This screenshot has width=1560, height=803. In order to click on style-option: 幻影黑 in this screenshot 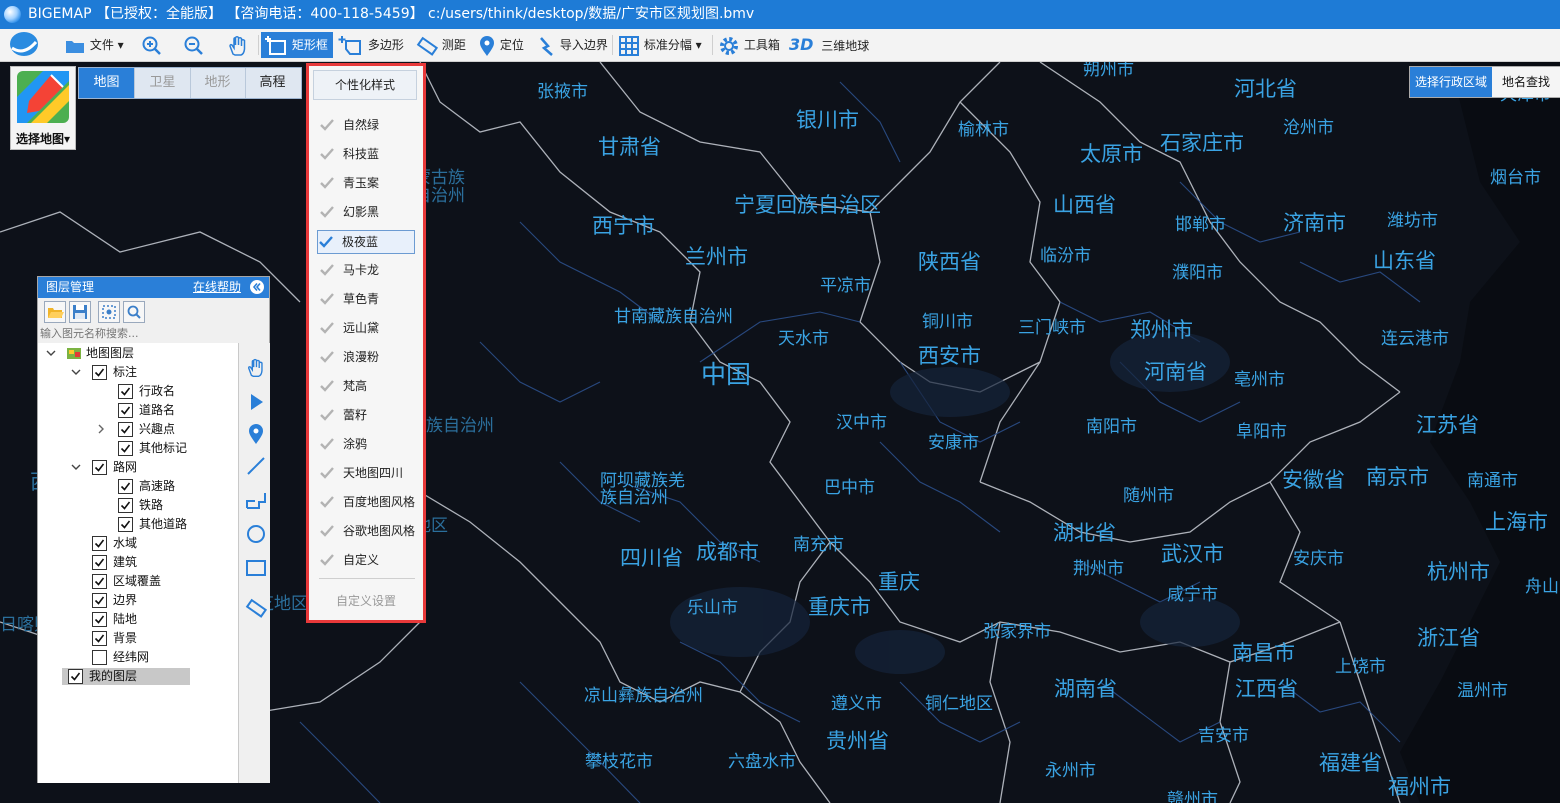, I will do `click(367, 212)`.